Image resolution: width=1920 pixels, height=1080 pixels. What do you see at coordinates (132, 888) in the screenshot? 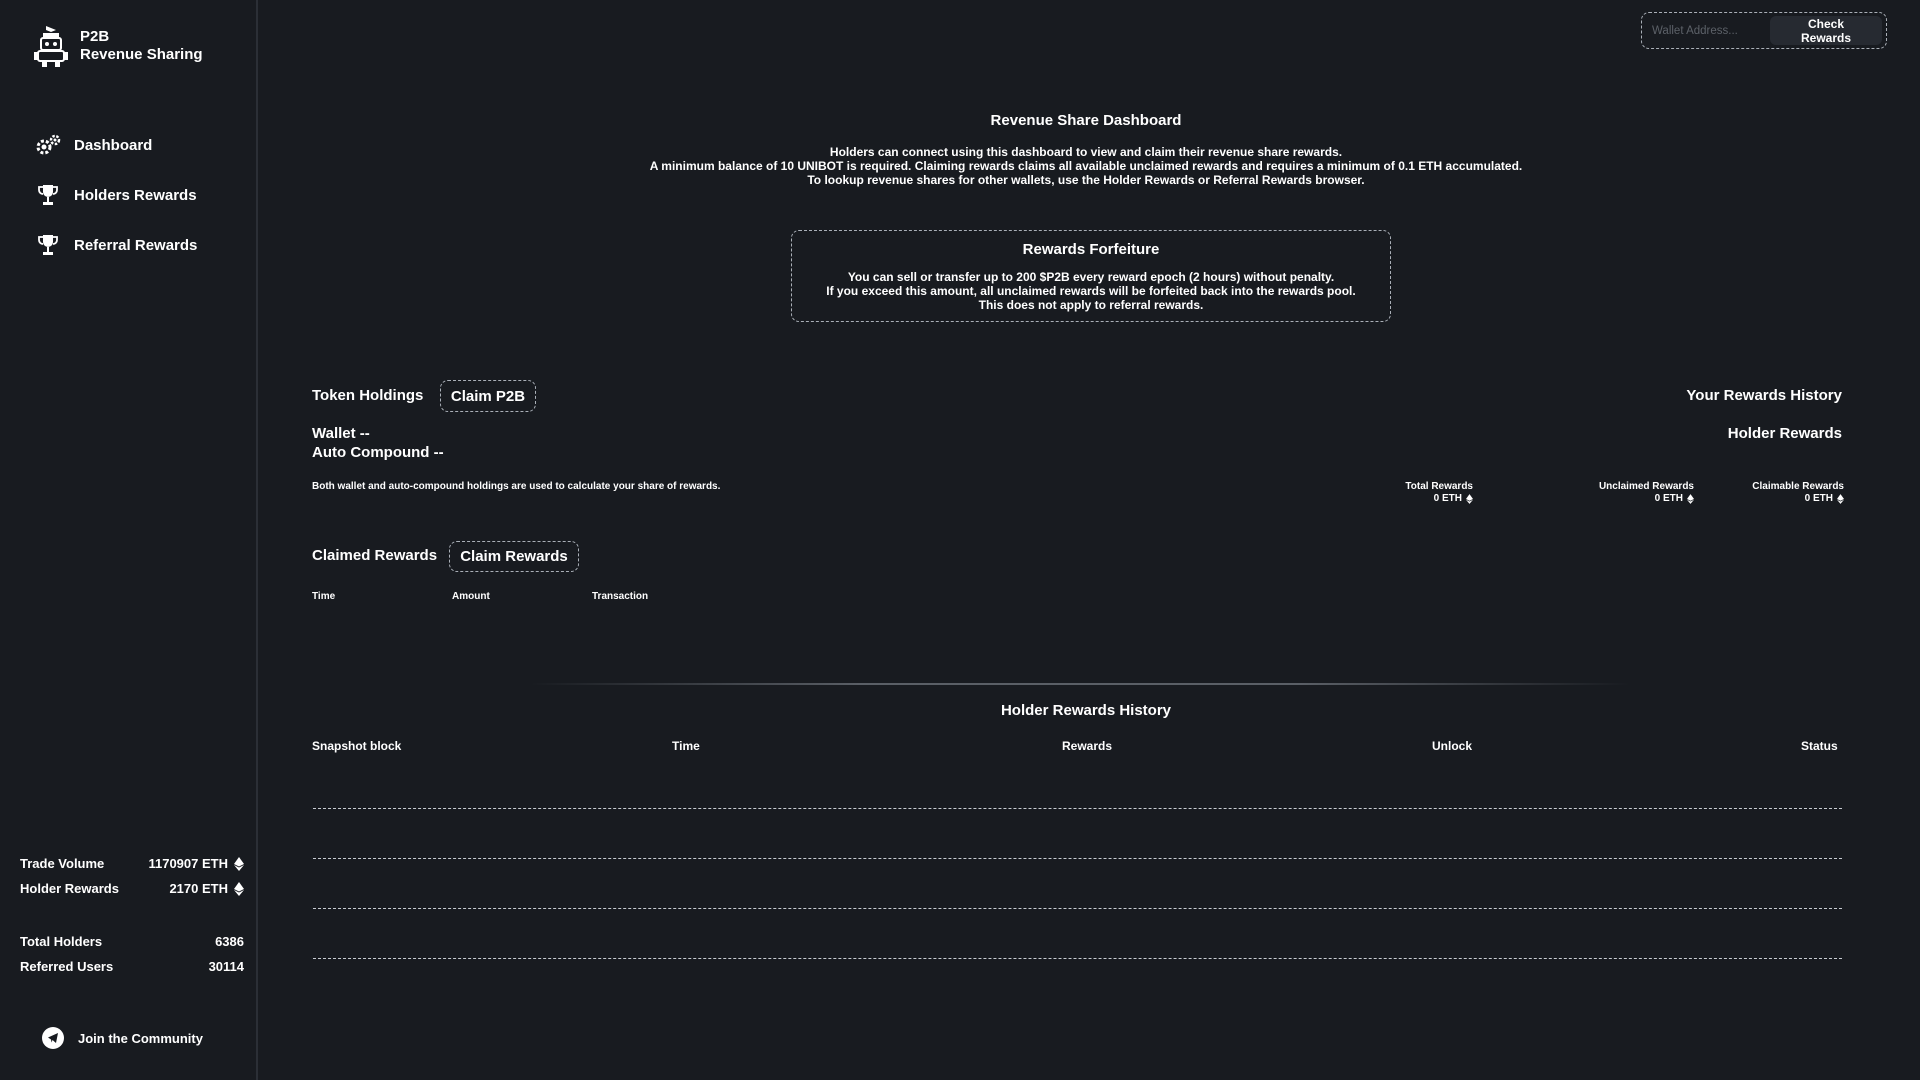
I see `holder-rewards-row: Holder Rewards 2170 ETH` at bounding box center [132, 888].